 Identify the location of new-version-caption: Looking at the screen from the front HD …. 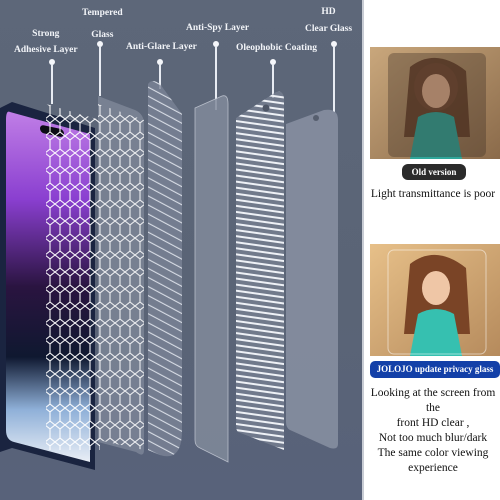
(432, 431).